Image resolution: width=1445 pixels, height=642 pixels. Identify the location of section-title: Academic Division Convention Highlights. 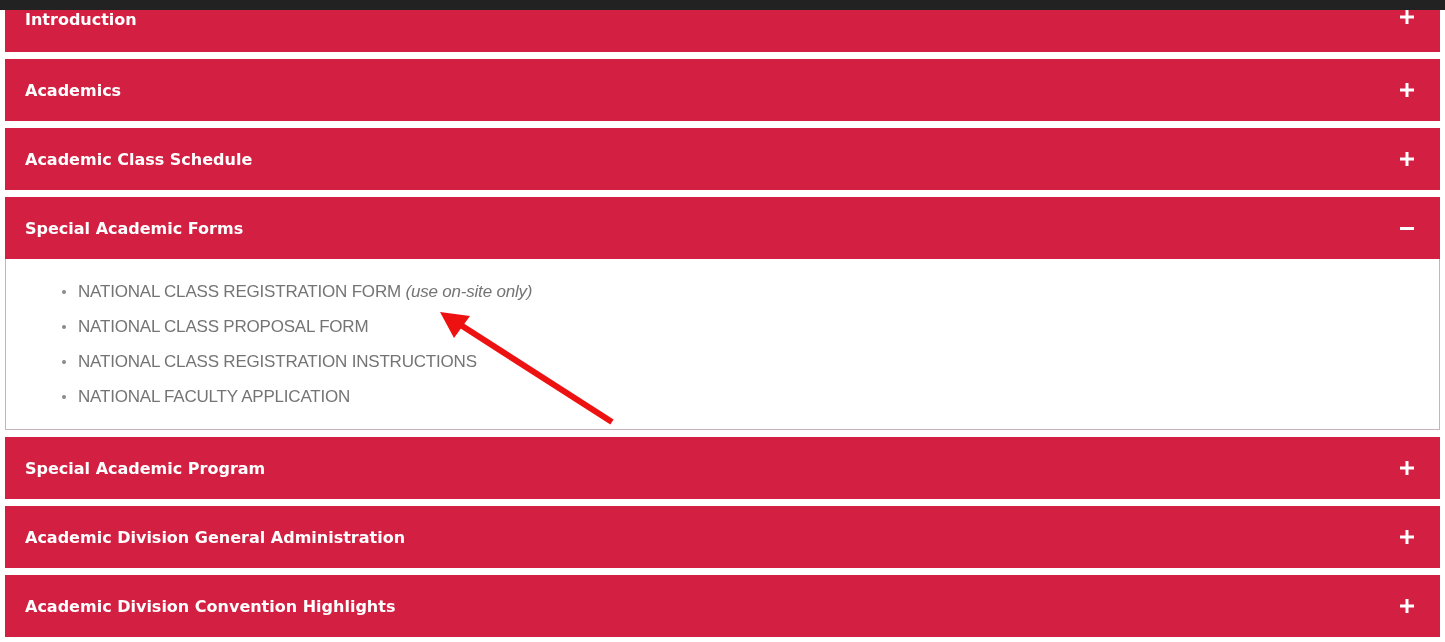
(210, 606).